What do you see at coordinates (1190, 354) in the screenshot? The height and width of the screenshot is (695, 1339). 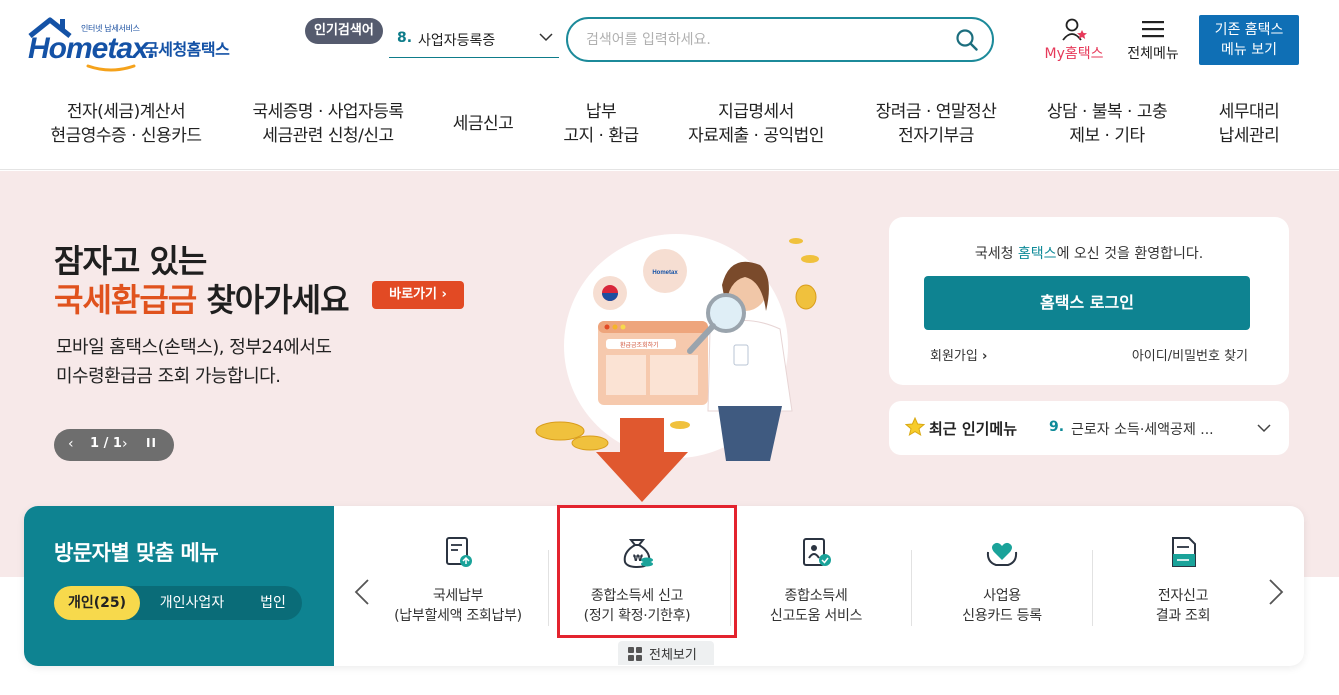 I see `find-id-link: 아이디/비밀번호 찾기` at bounding box center [1190, 354].